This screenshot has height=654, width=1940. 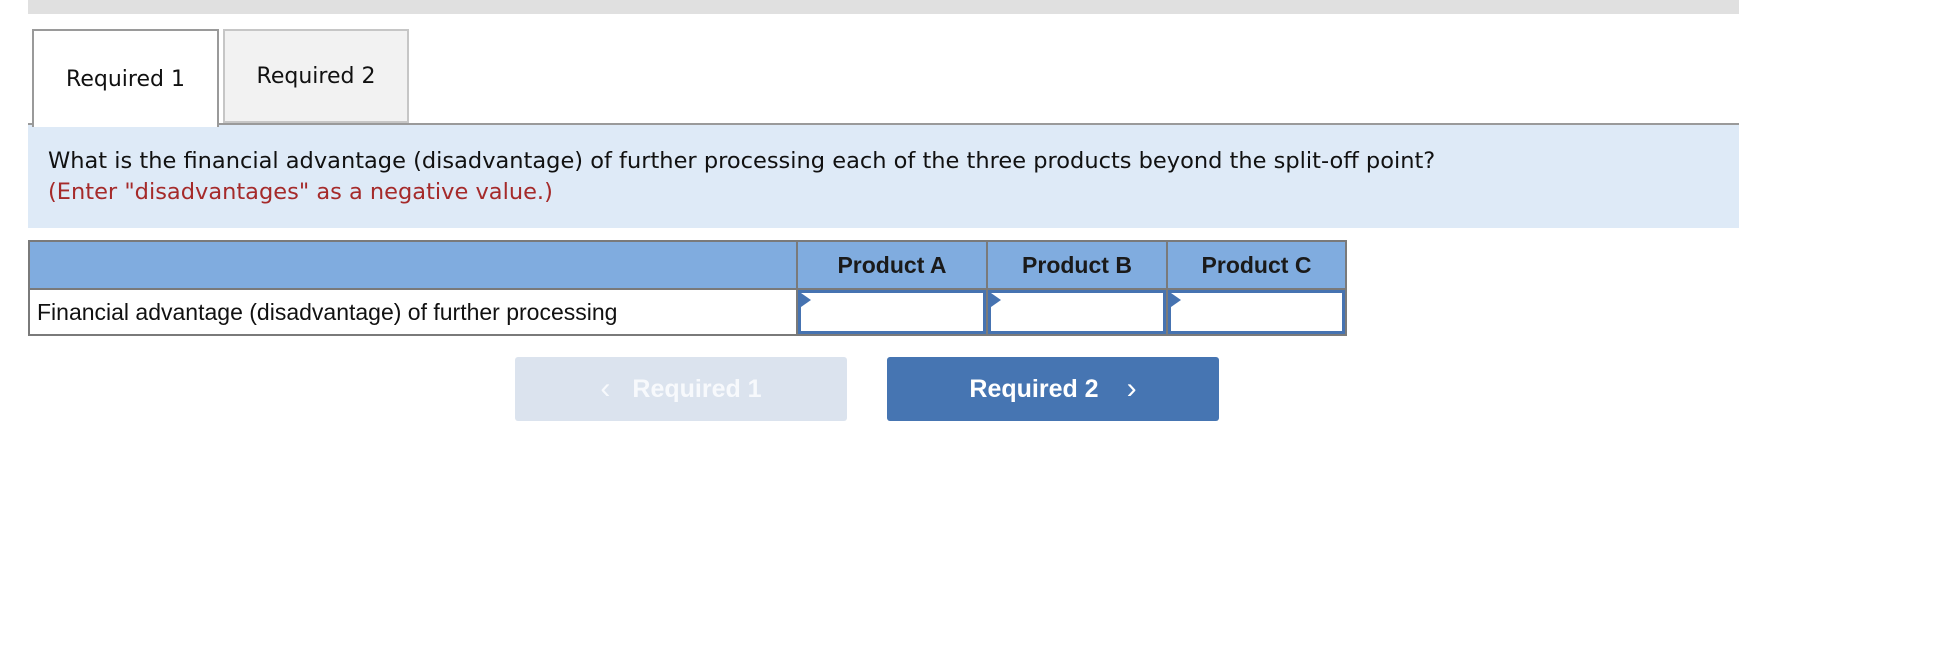 I want to click on top-bar, so click(x=883, y=7).